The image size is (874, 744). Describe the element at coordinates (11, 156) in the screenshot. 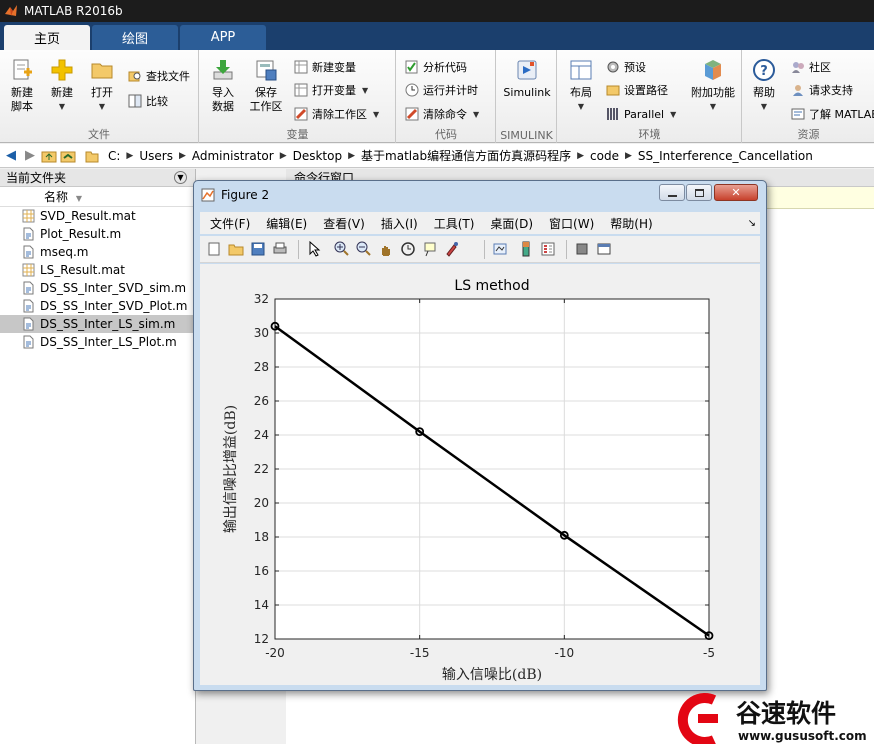

I see `back-arrow-icon: ◀` at that location.